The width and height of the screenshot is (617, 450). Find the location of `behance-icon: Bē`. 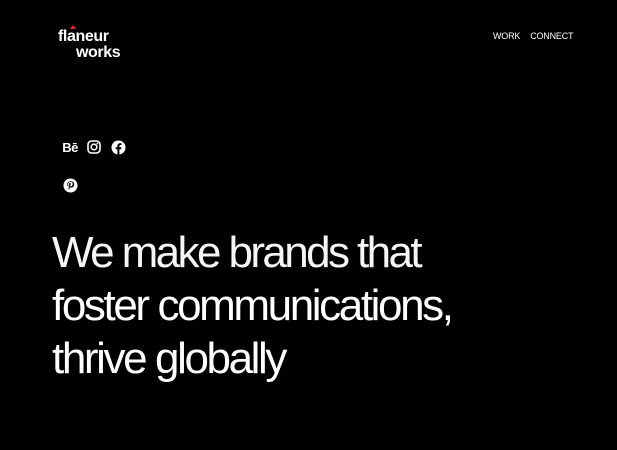

behance-icon: Bē is located at coordinates (70, 147).